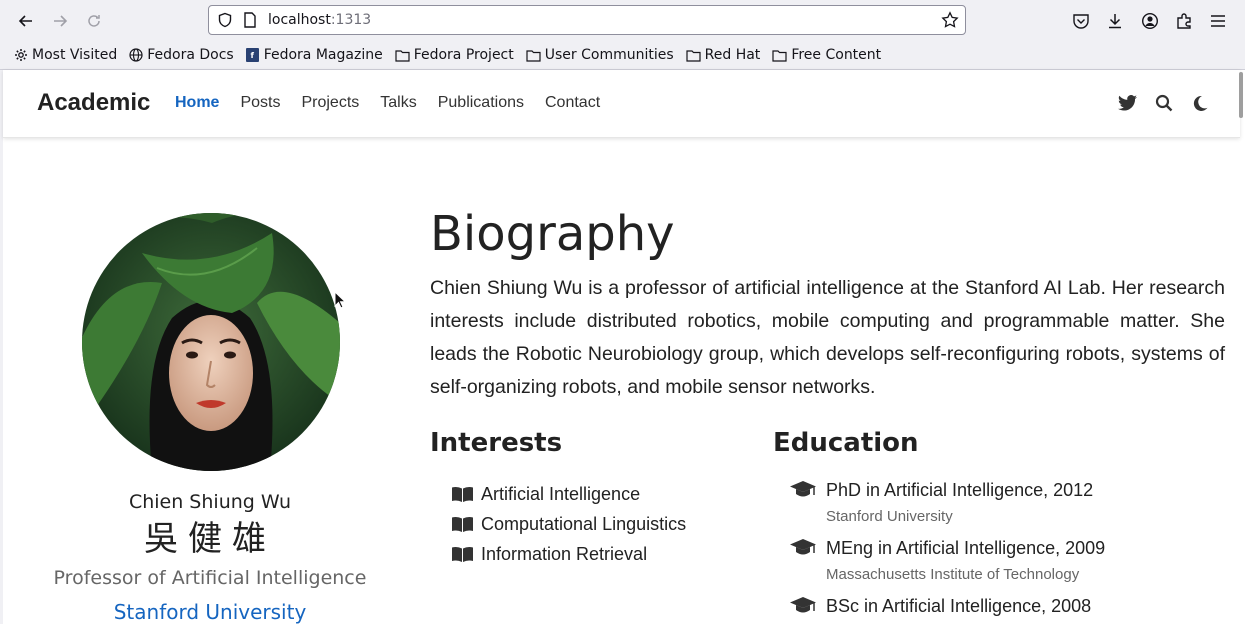  I want to click on bookmark-red-hat: Red Hat, so click(723, 55).